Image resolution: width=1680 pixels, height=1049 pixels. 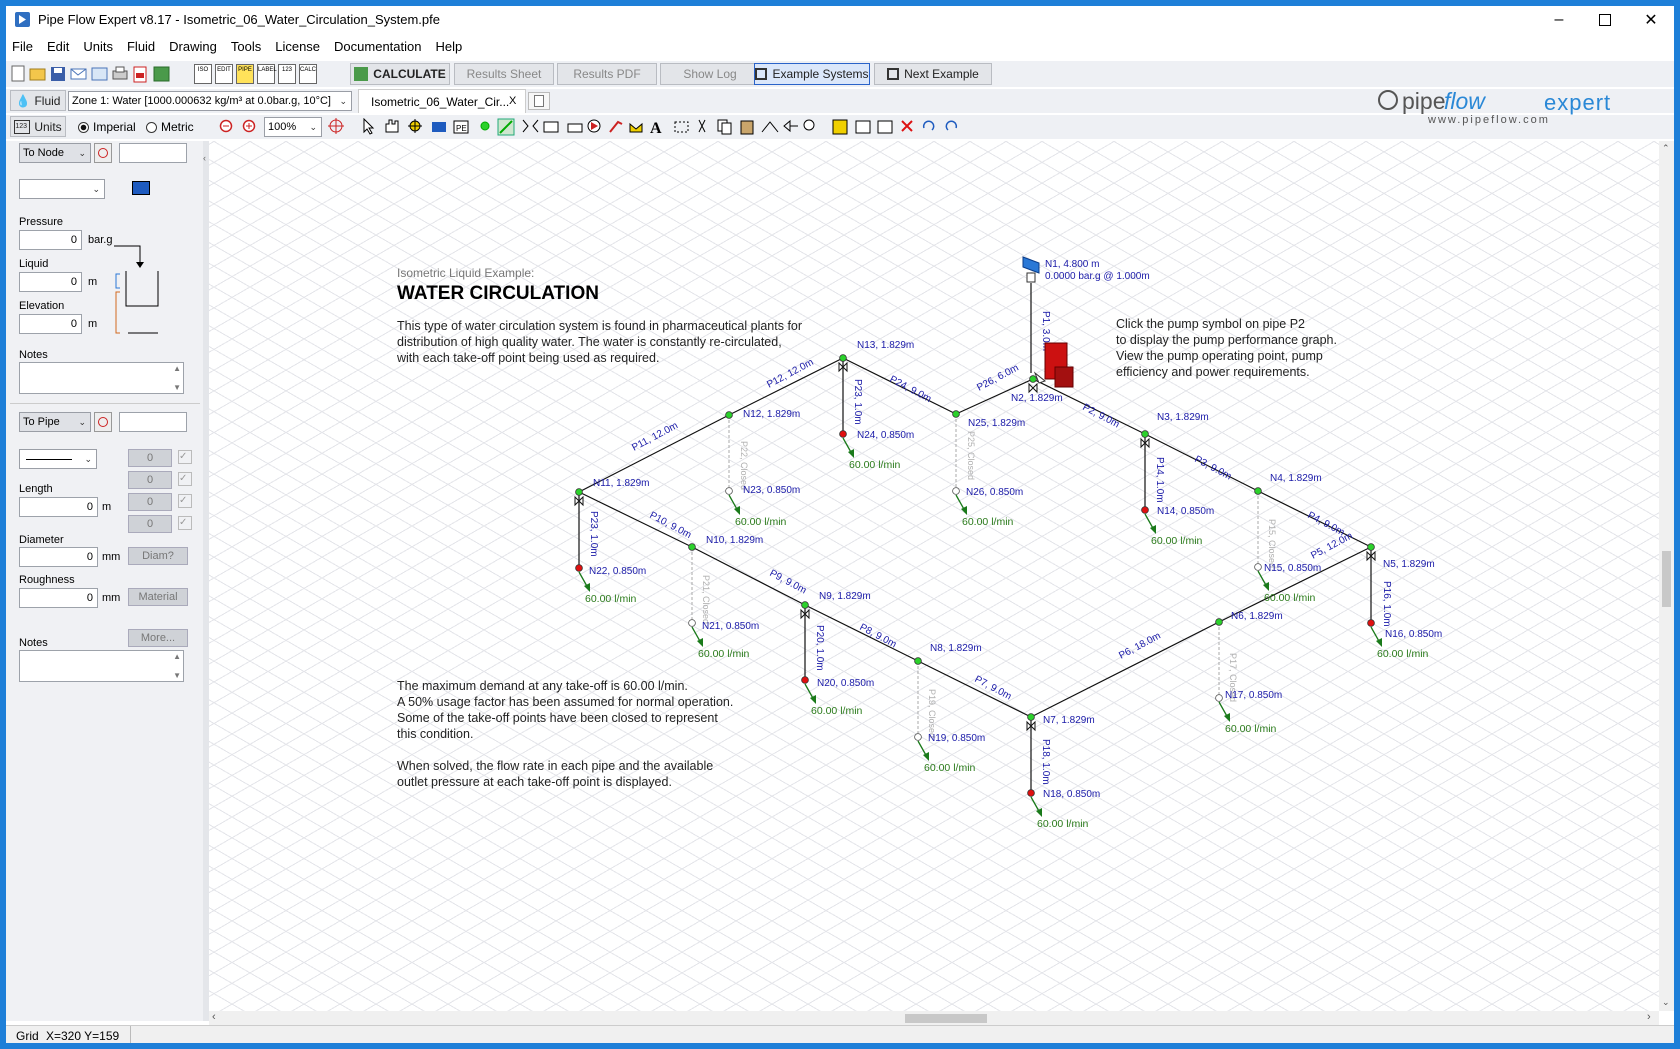 What do you see at coordinates (185, 457) in the screenshot?
I see `checkbox-1: ✓` at bounding box center [185, 457].